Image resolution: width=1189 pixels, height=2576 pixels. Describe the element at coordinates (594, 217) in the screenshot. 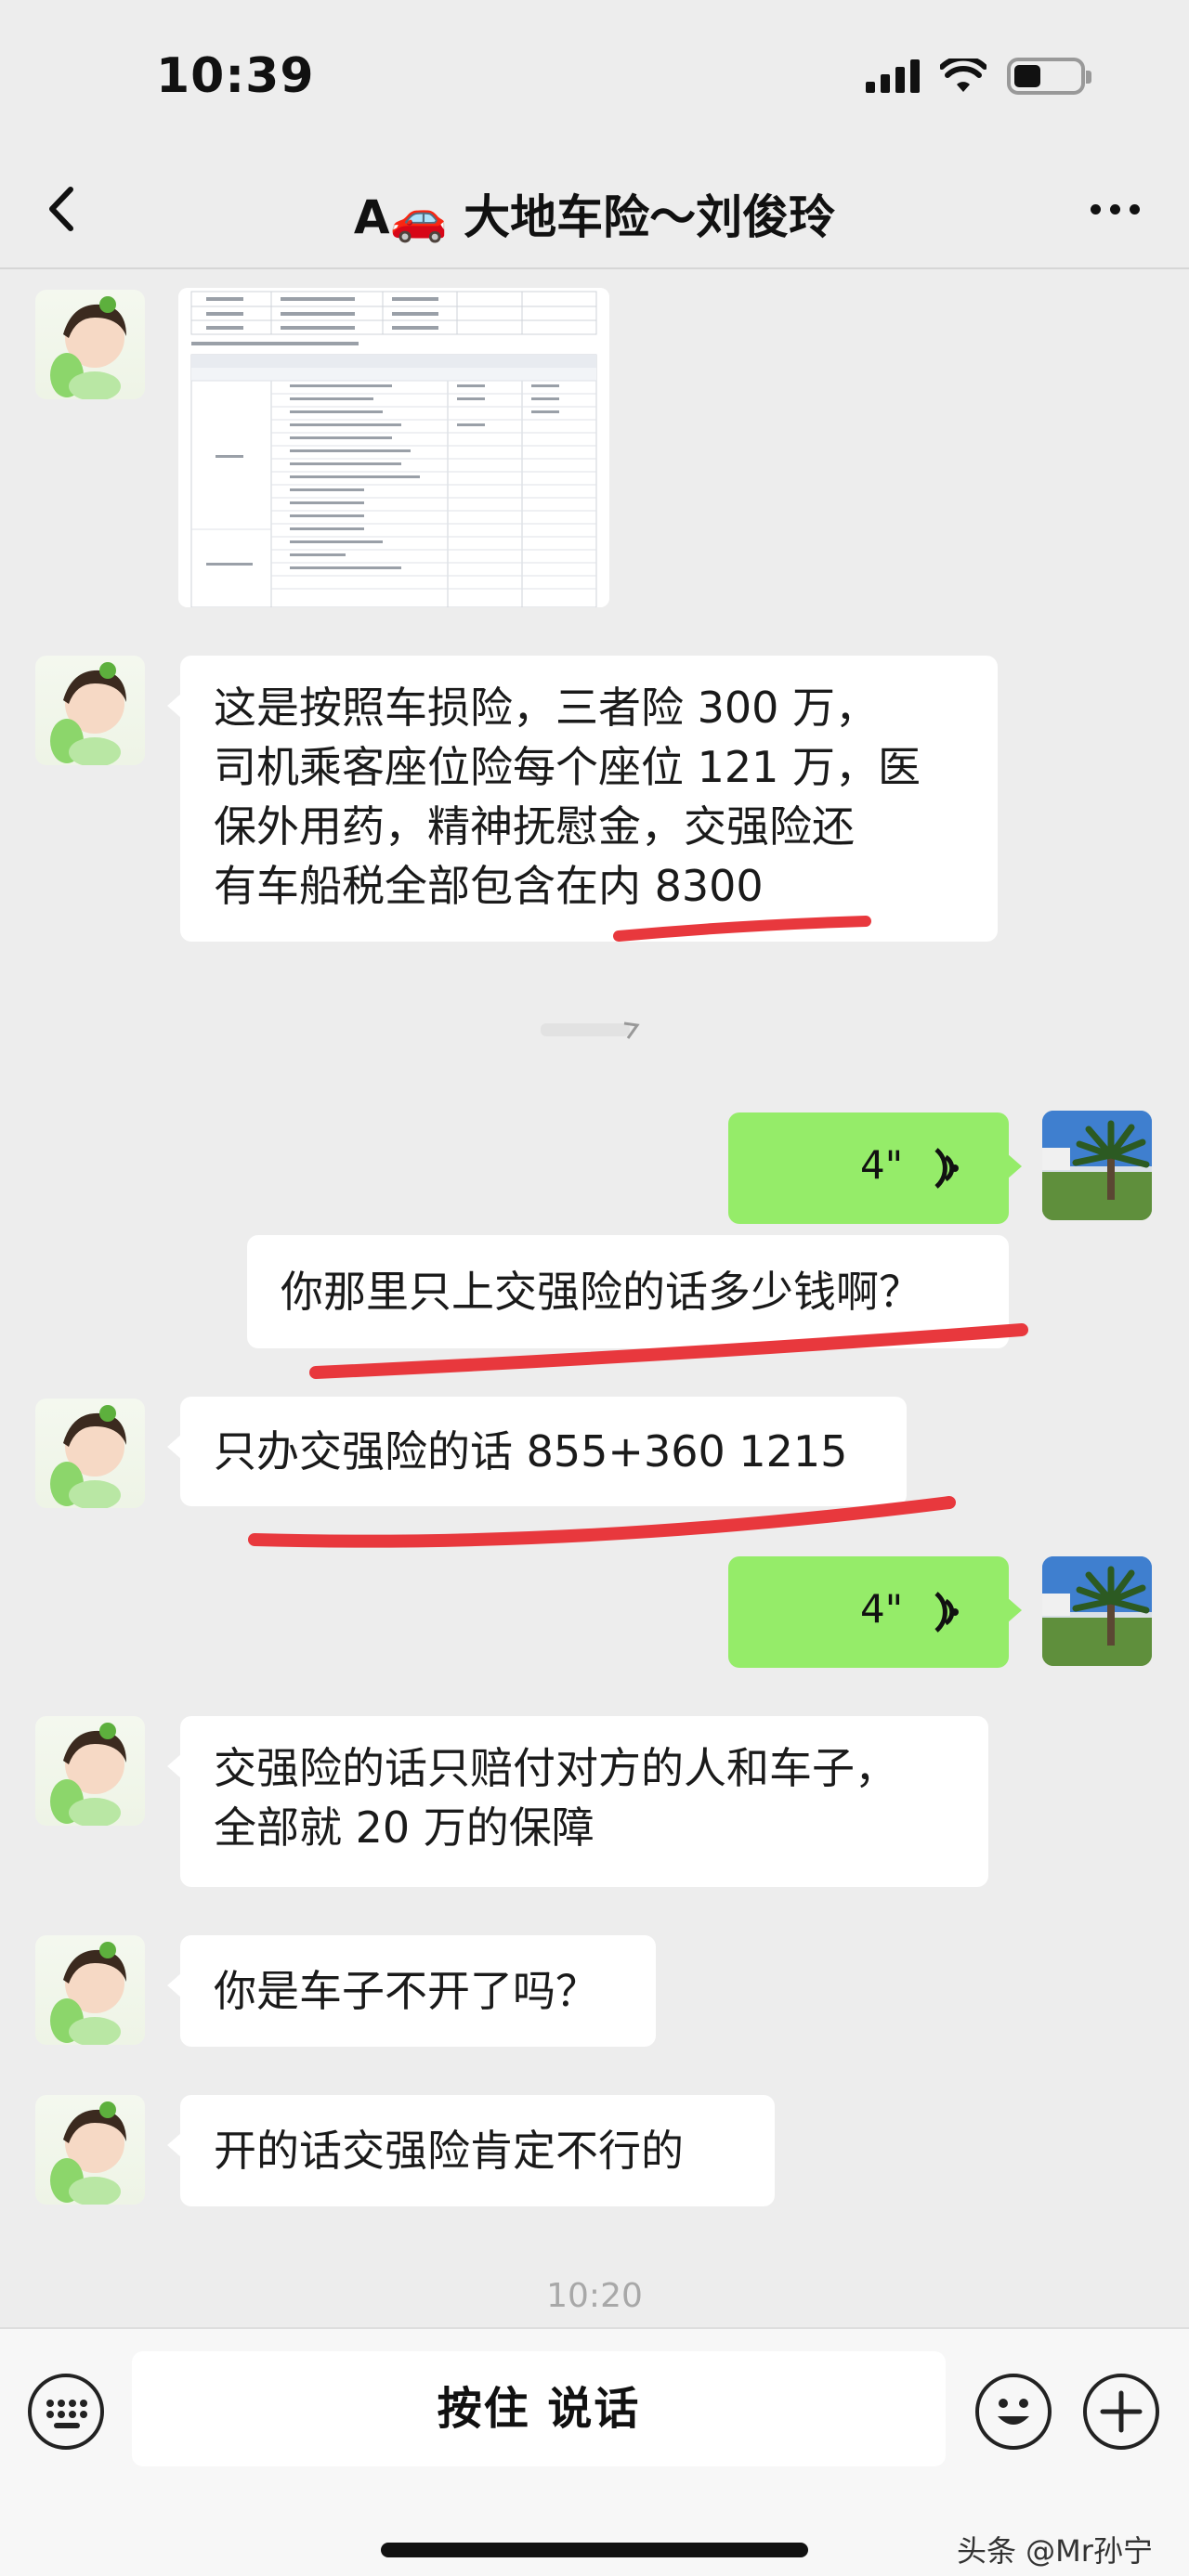

I see `chat-title: A🚗 大地车险～刘俊玲` at that location.